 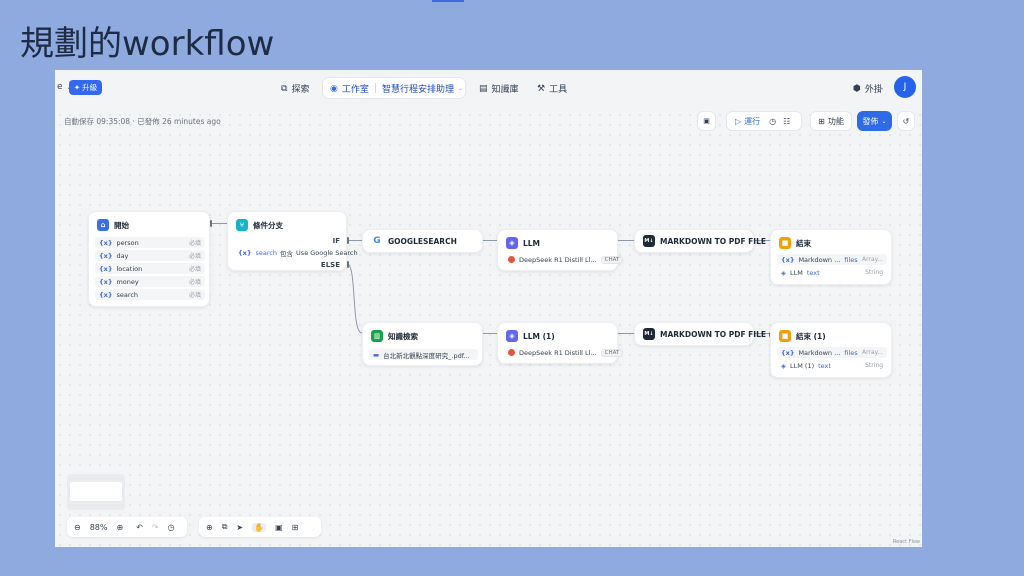 What do you see at coordinates (150, 268) in the screenshot?
I see `start-var-row: {x} location 必填` at bounding box center [150, 268].